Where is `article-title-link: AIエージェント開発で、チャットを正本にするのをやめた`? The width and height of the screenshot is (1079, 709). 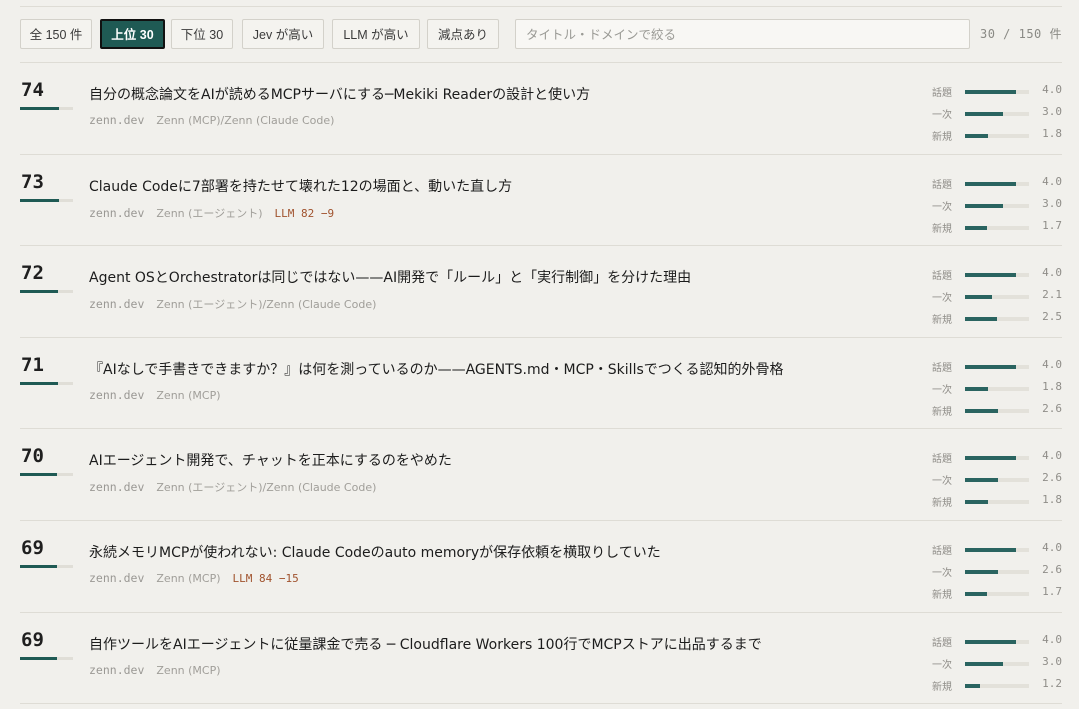
article-title-link: AIエージェント開発で、チャットを正本にするのをやめた is located at coordinates (504, 460).